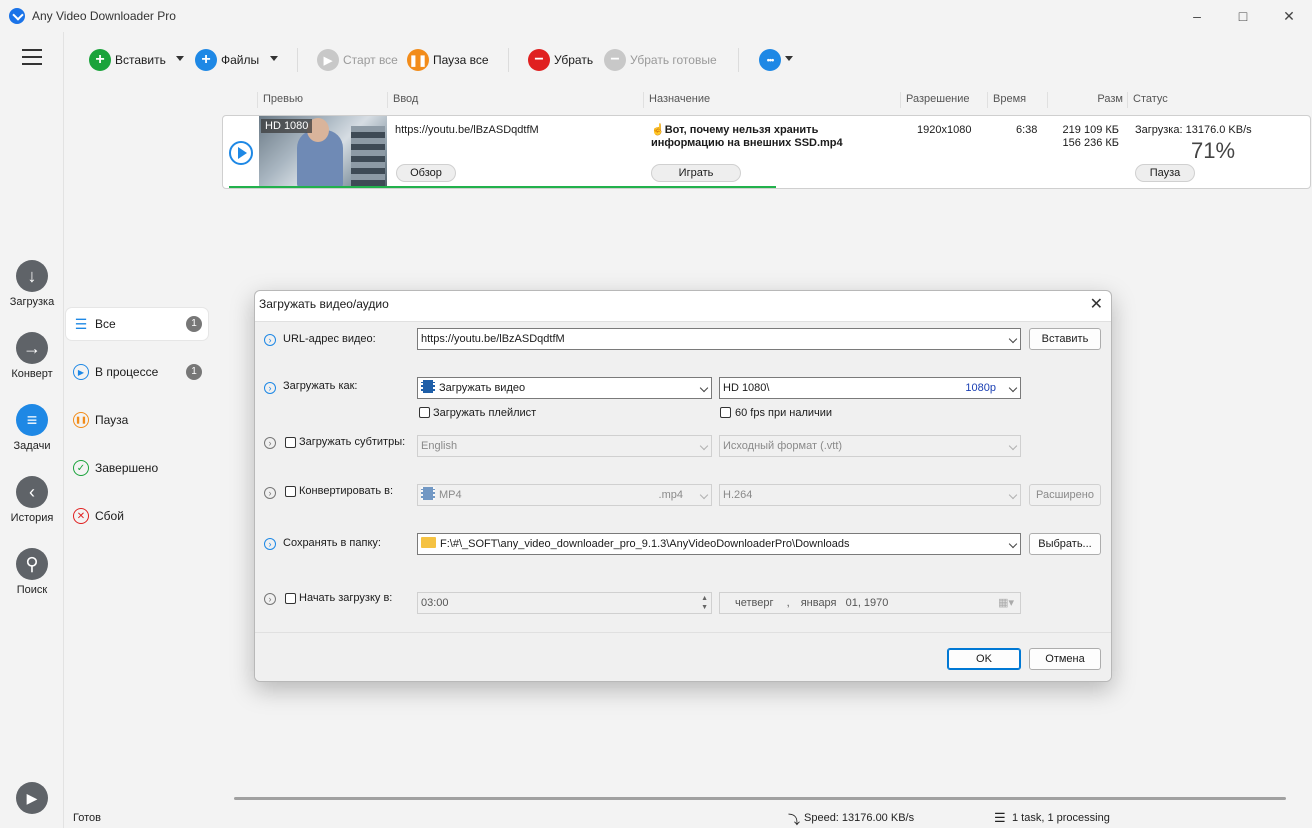  I want to click on category-paused: ❚❚ Пауза, so click(137, 420).